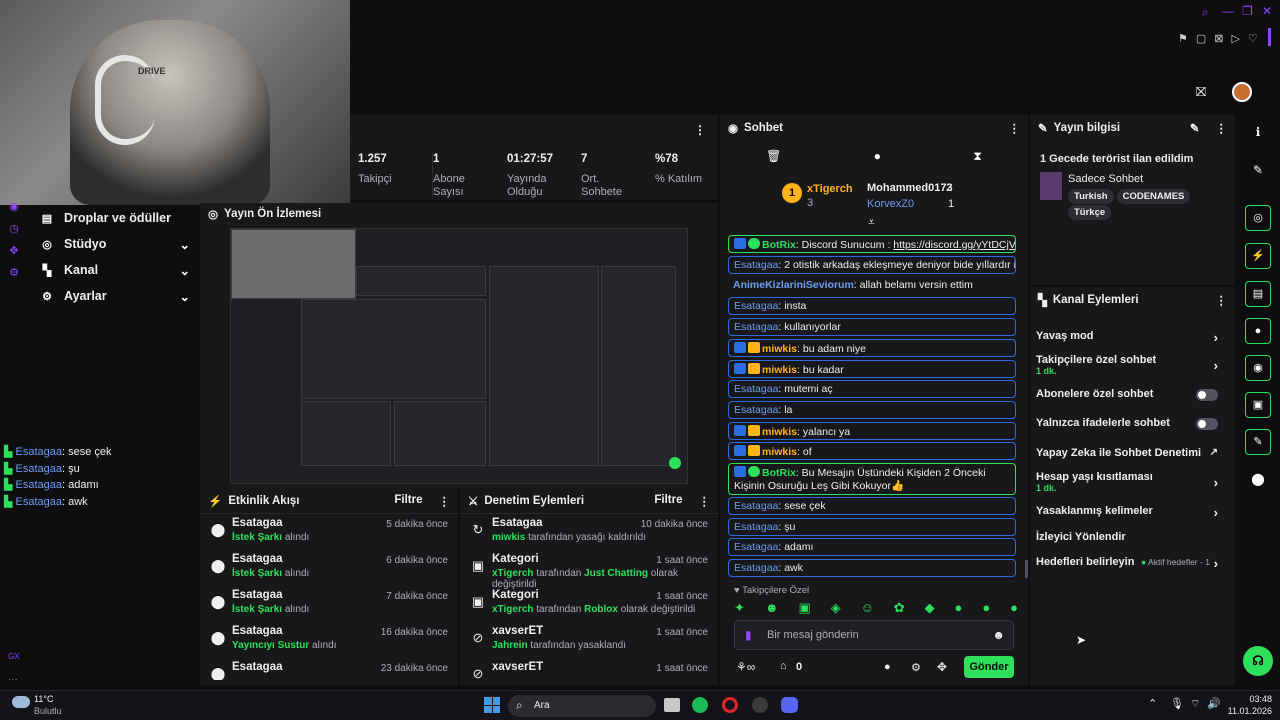 The image size is (1280, 720). I want to click on drops-icon: ◉, so click(14, 211).